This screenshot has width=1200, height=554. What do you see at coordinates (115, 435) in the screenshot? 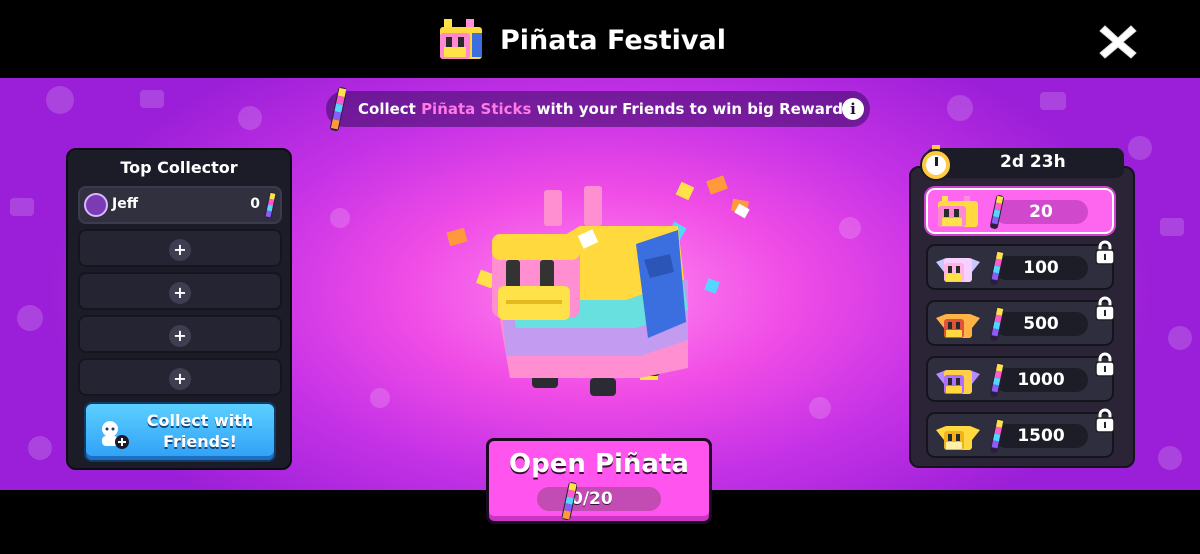
I see `add-friend-person-icon` at bounding box center [115, 435].